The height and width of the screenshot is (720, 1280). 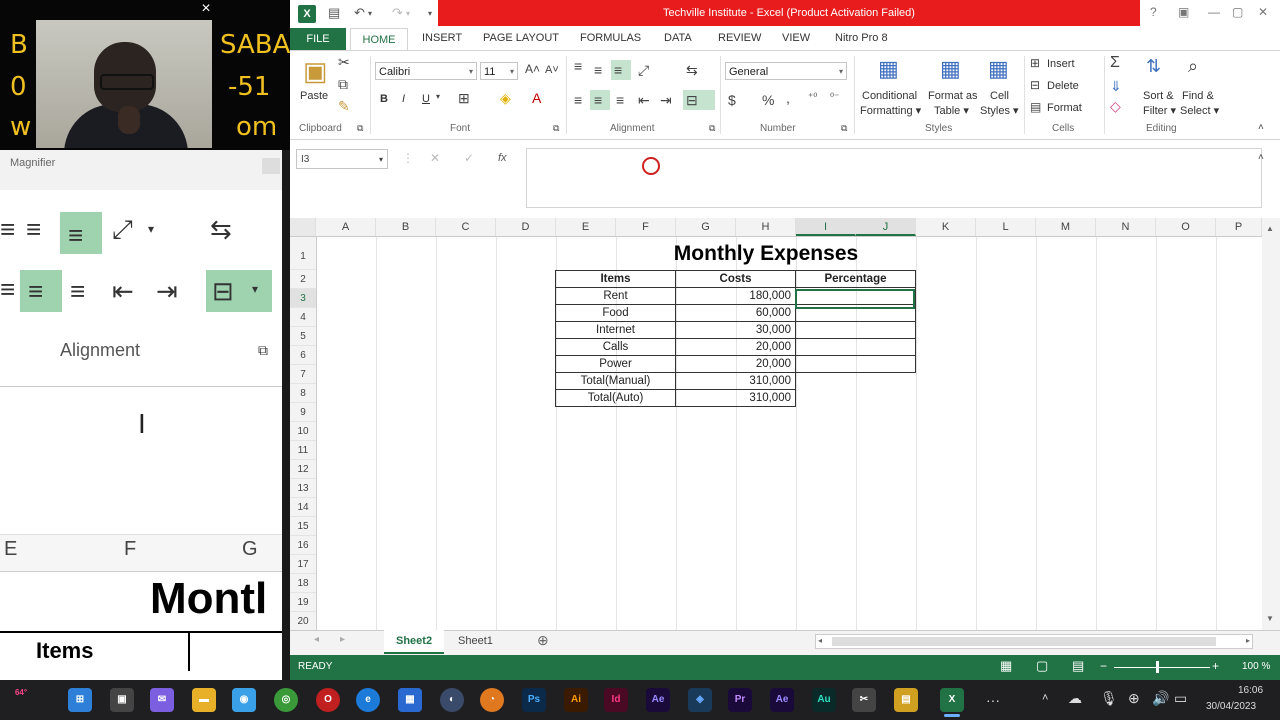 What do you see at coordinates (1103, 666) in the screenshot?
I see `zoom-out-icon: −` at bounding box center [1103, 666].